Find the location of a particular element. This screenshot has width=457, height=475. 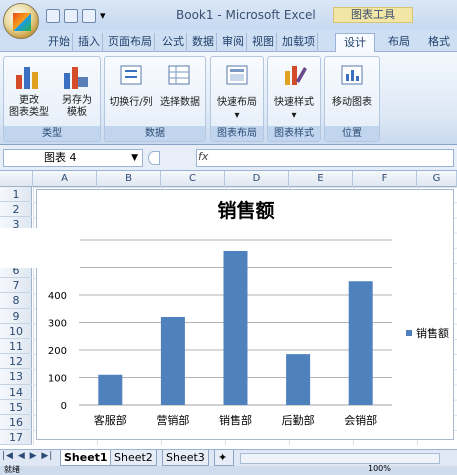

tab-design: 设计 is located at coordinates (355, 42).